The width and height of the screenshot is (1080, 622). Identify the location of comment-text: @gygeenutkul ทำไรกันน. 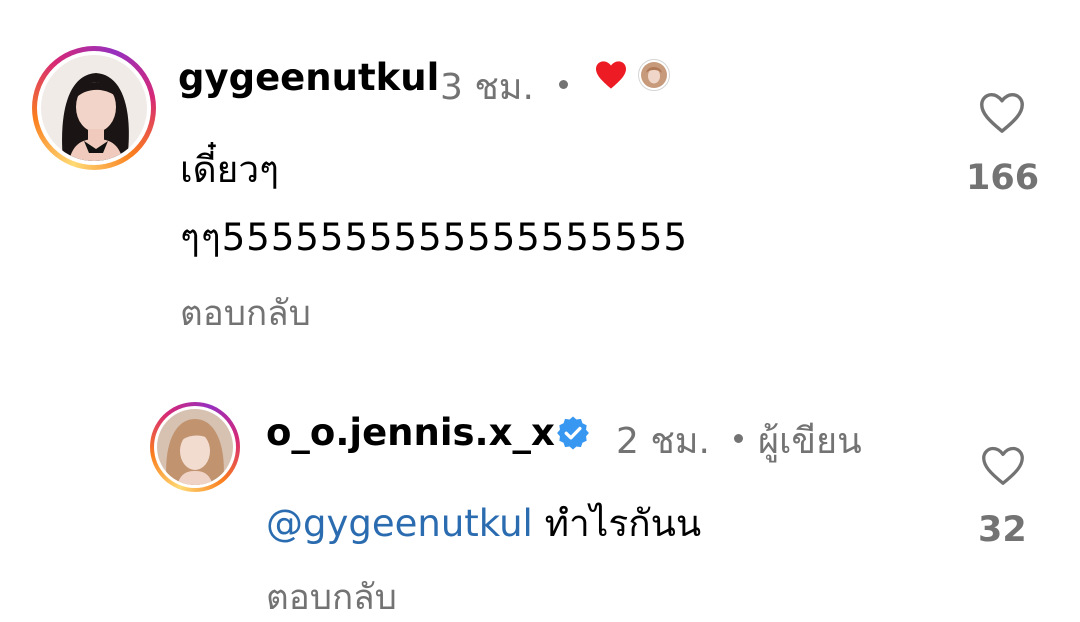
(483, 523).